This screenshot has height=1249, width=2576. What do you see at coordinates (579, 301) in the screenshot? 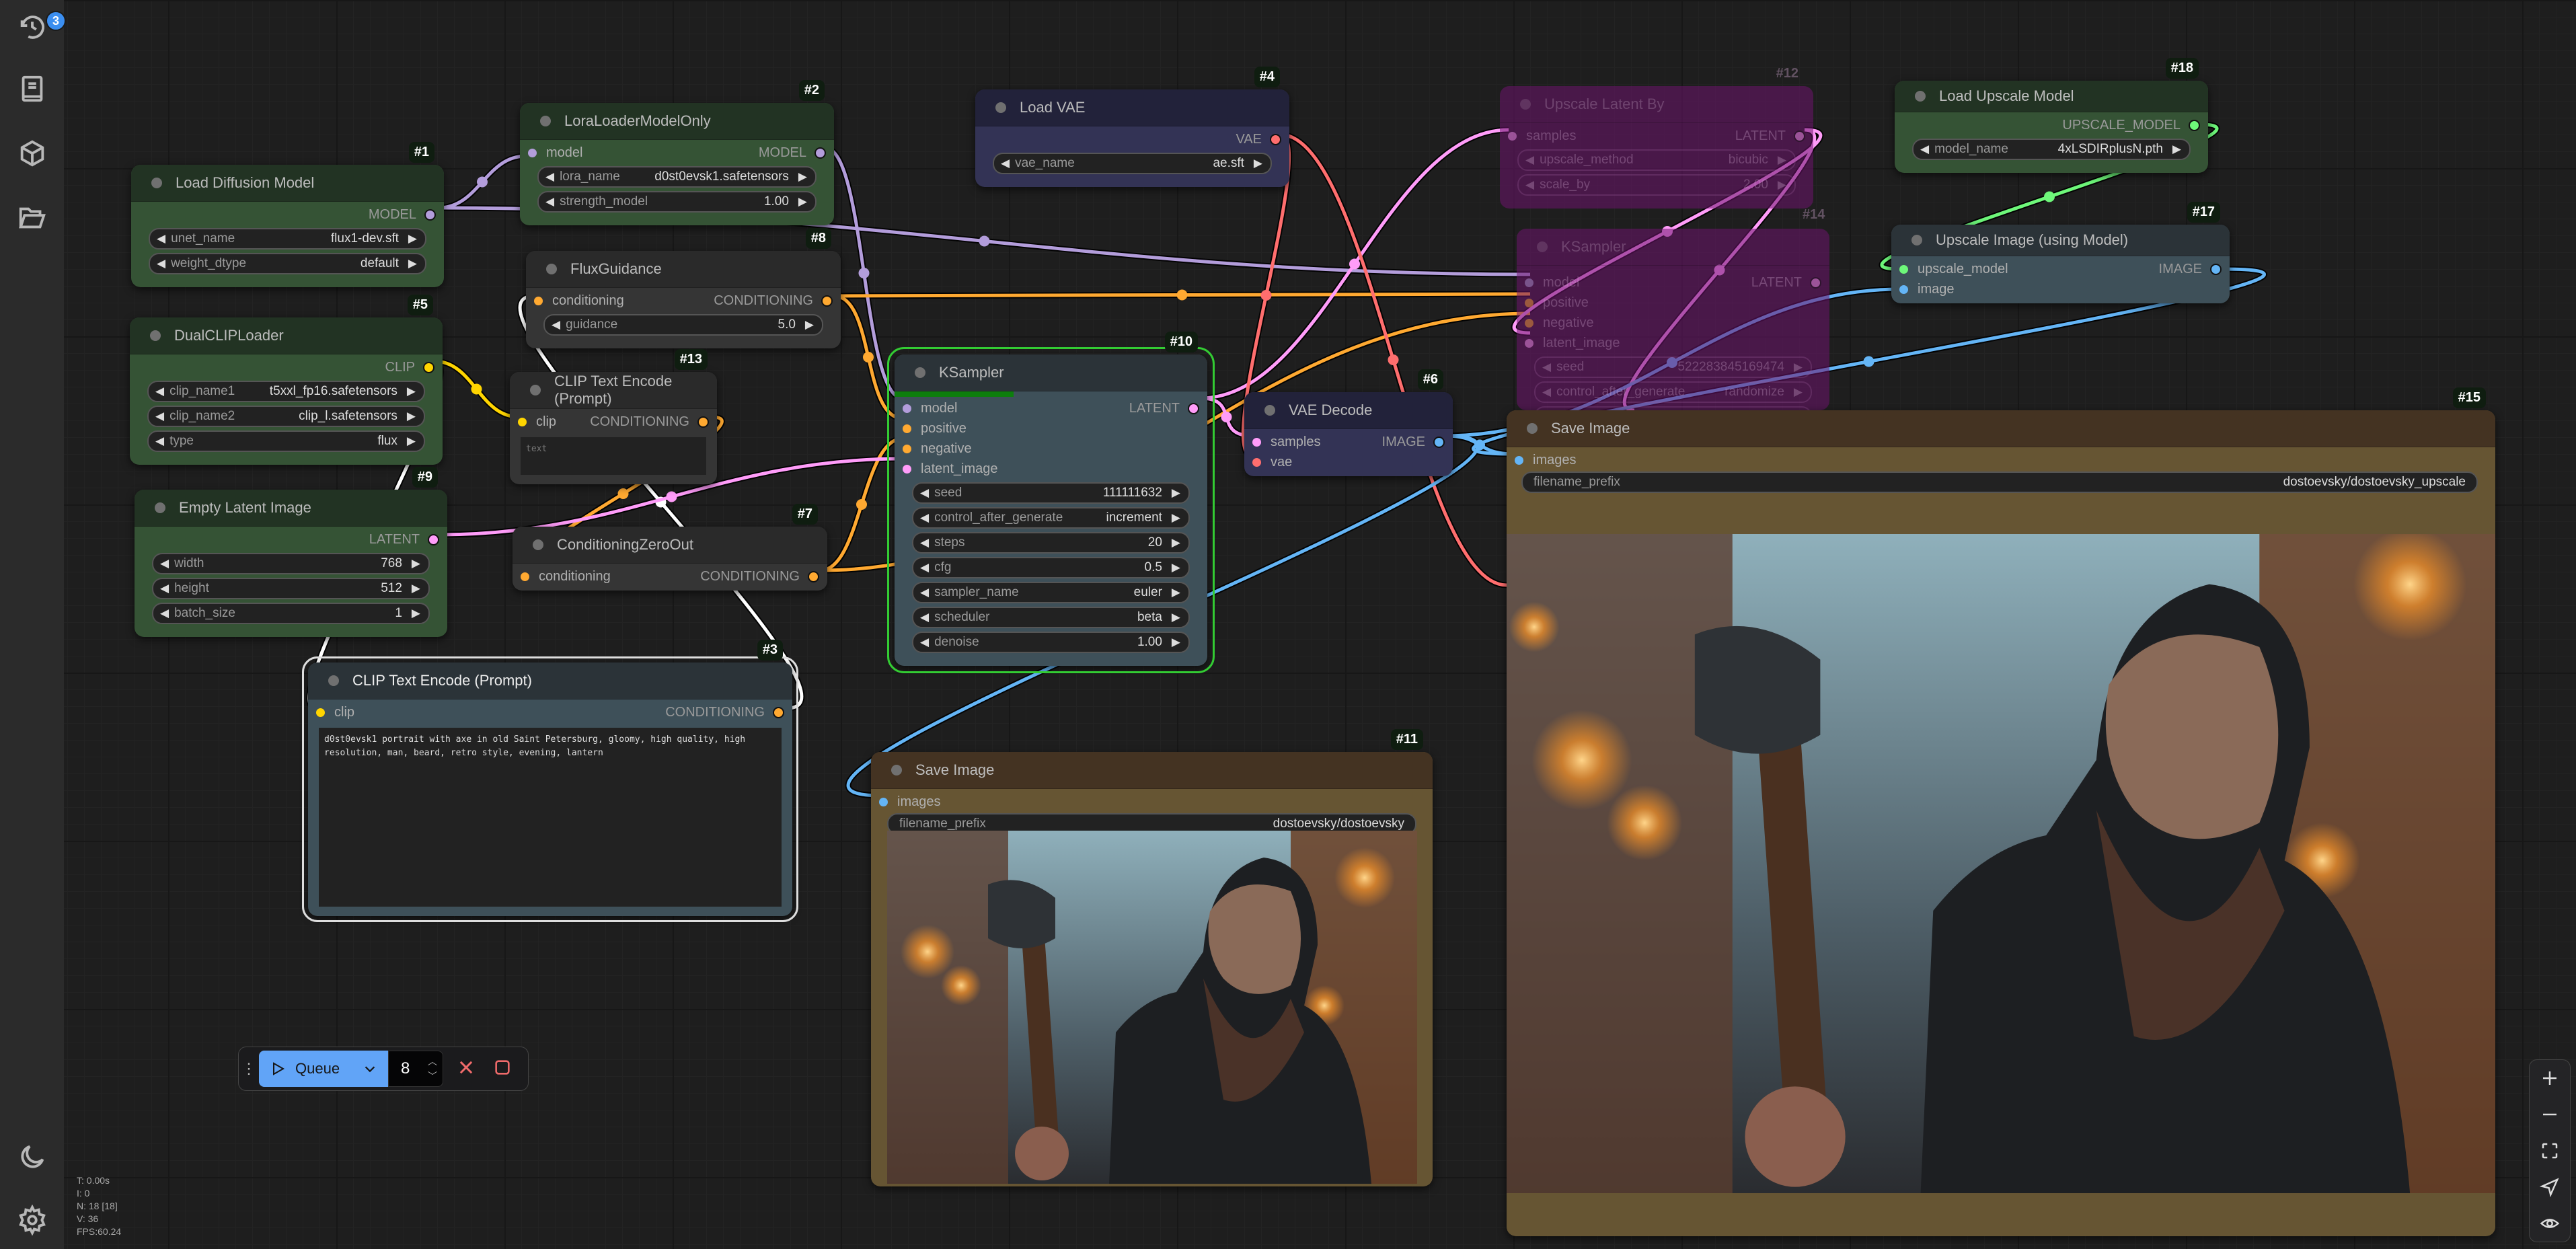
I see `input-slot-conditioning: conditioning` at bounding box center [579, 301].